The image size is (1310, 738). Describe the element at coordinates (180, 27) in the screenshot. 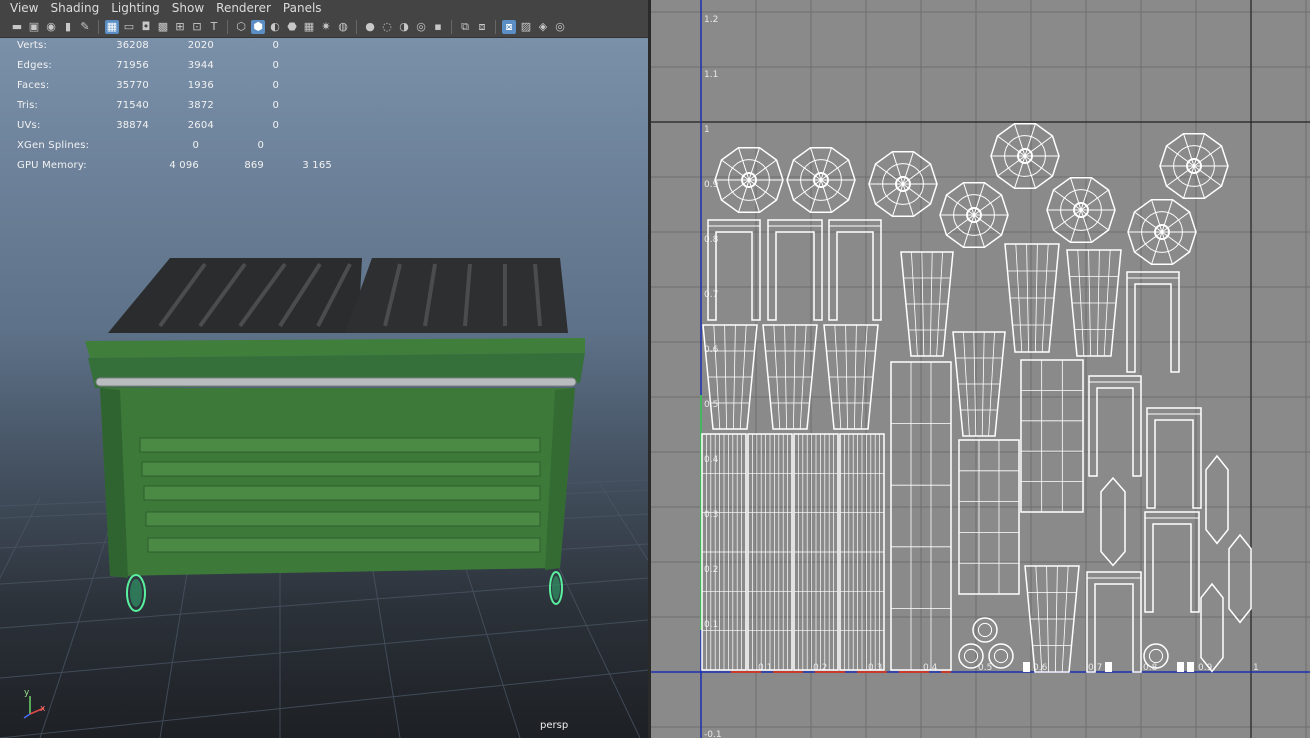

I see `field-chart-icon: ⊞` at that location.